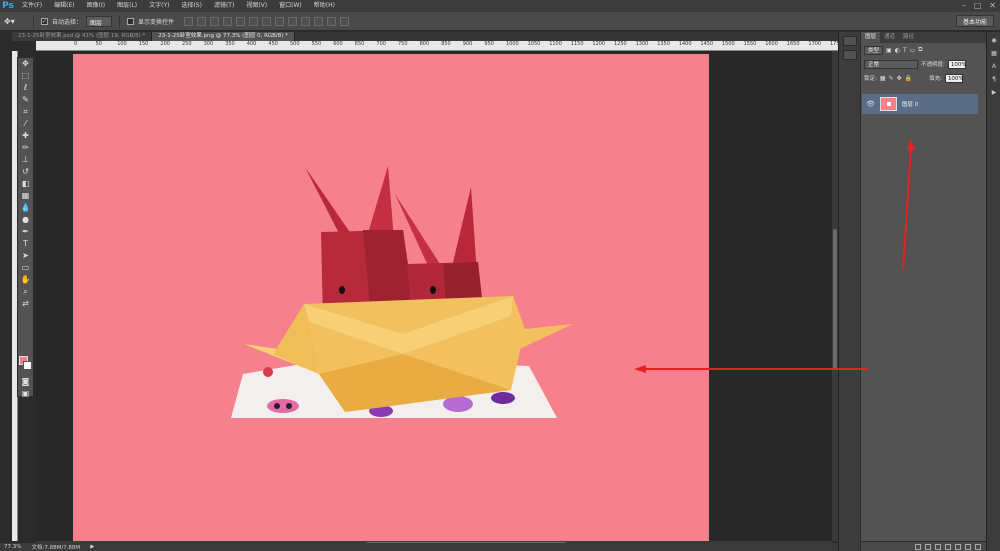  I want to click on layers-panel-footer, so click(924, 546).